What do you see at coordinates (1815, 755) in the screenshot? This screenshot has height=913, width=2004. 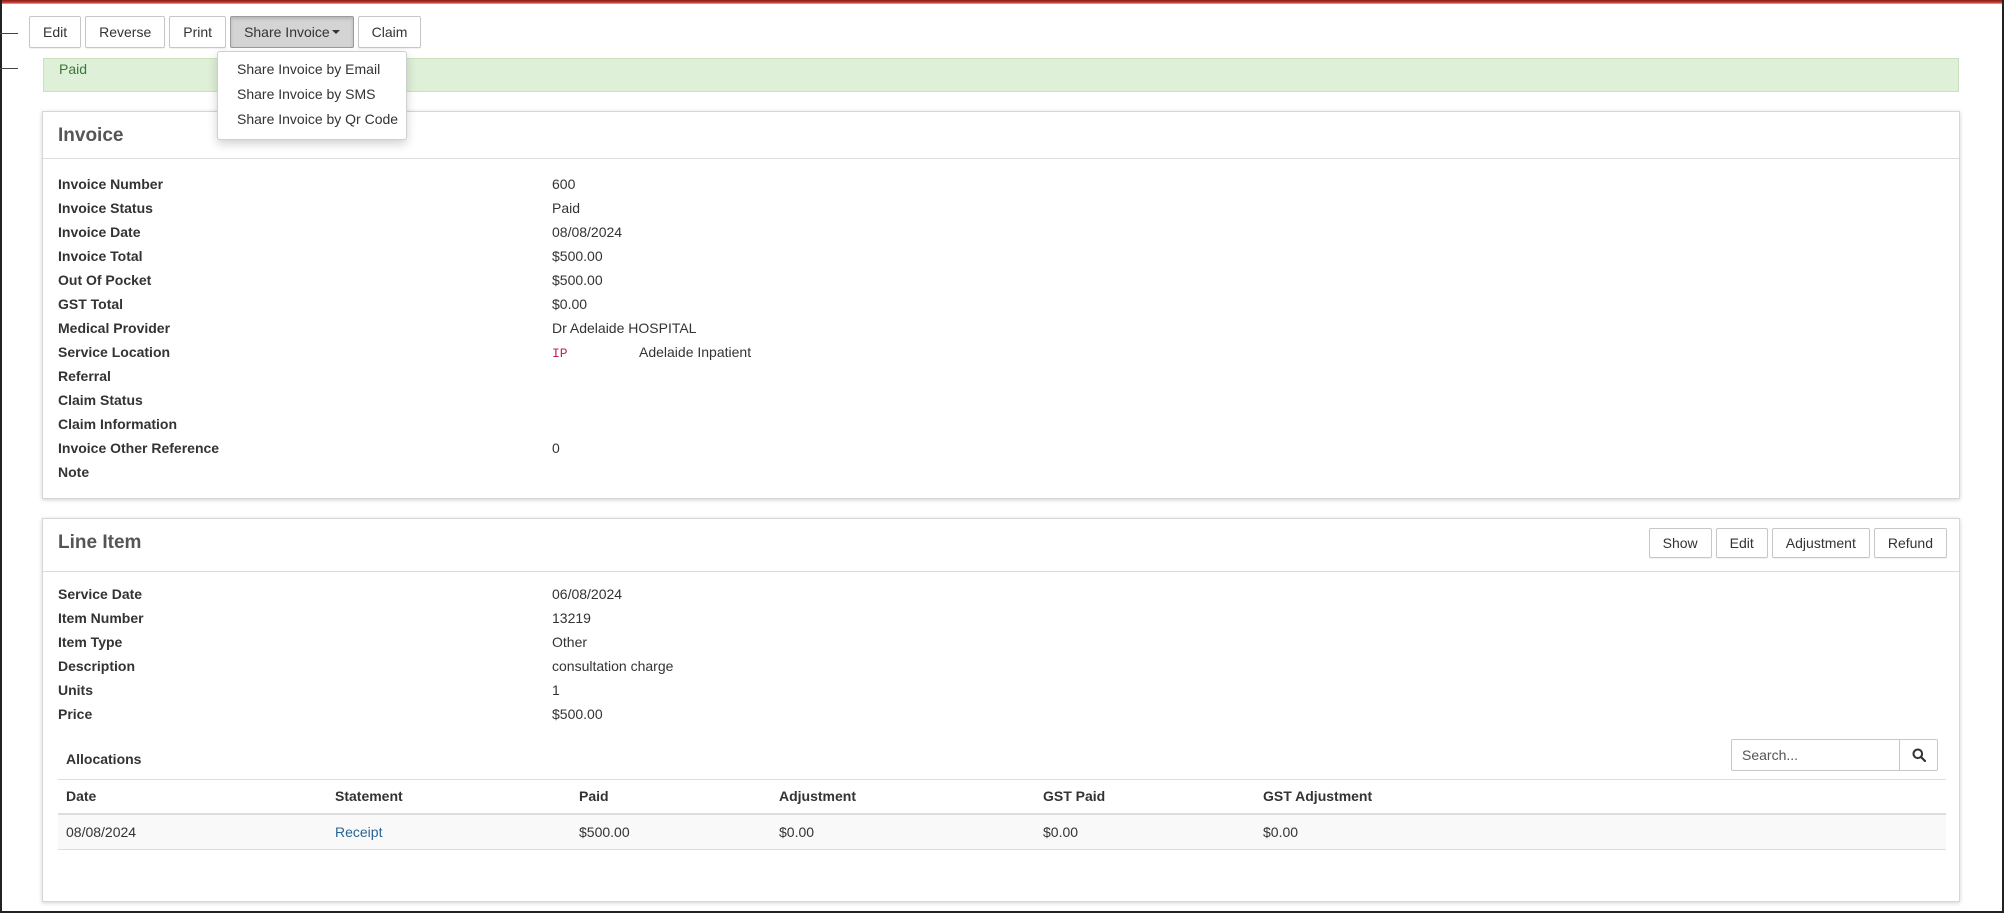 I see `search-input` at bounding box center [1815, 755].